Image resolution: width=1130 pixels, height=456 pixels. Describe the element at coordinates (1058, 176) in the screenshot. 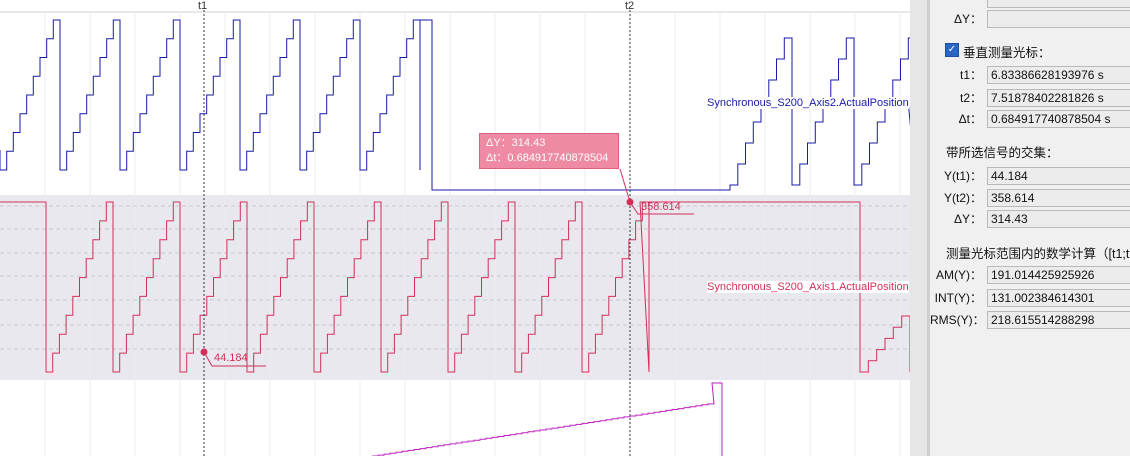

I see `yt1-field: 44.184` at that location.